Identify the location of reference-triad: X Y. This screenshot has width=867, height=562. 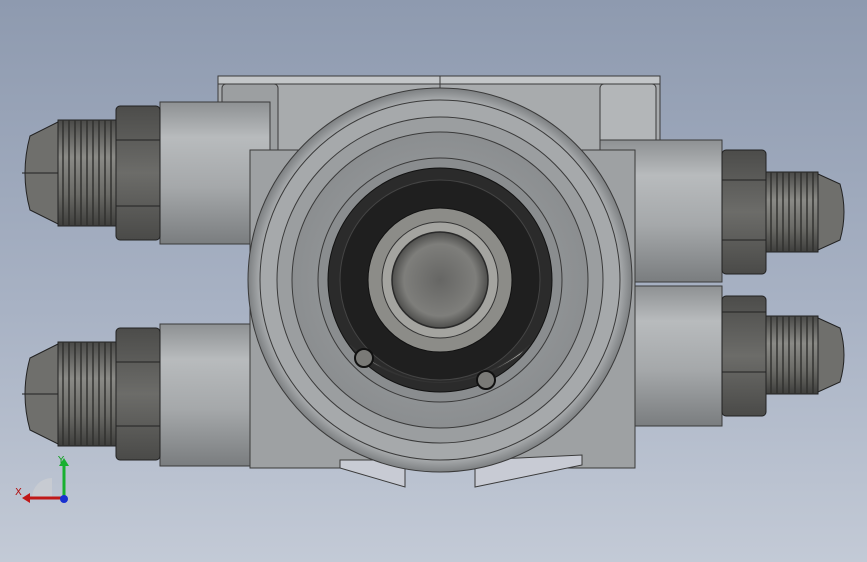
(44, 482).